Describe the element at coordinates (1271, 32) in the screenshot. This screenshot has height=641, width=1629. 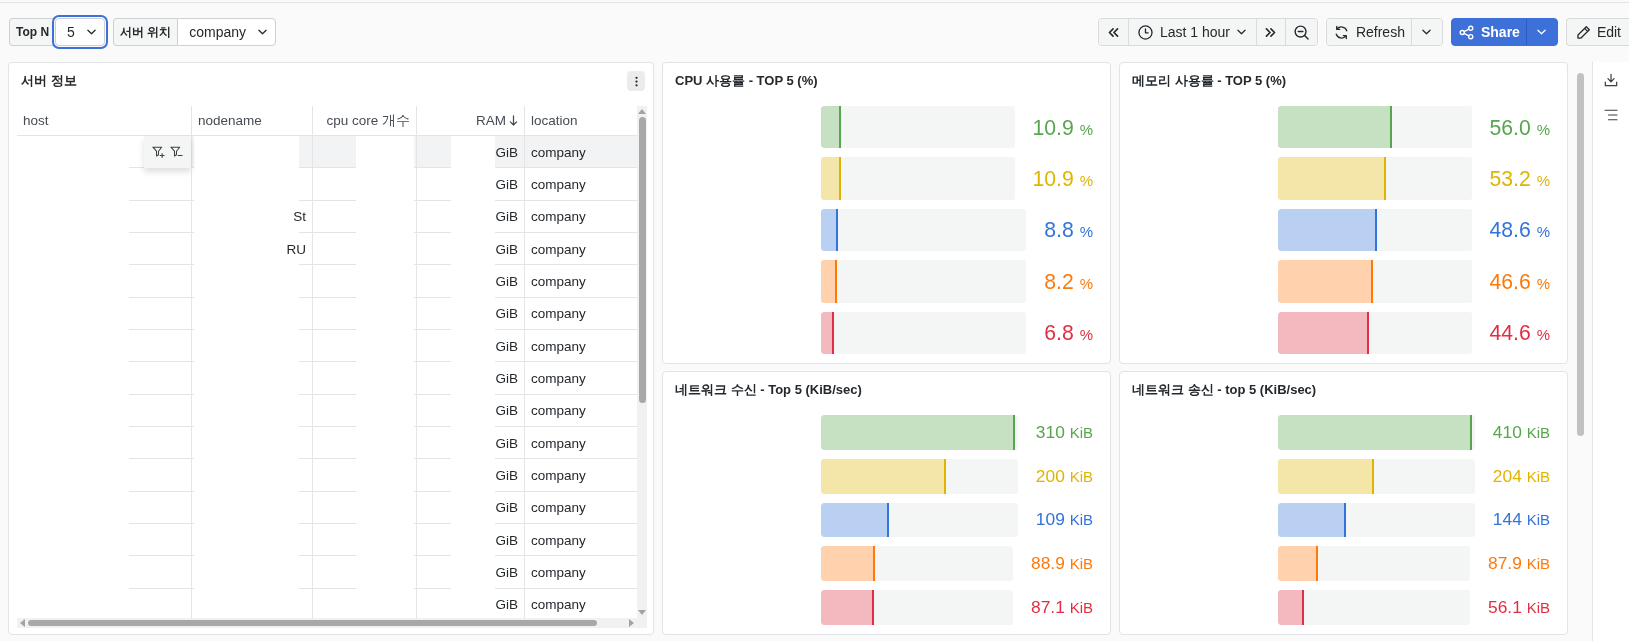
I see `double-chevron-right-icon` at that location.